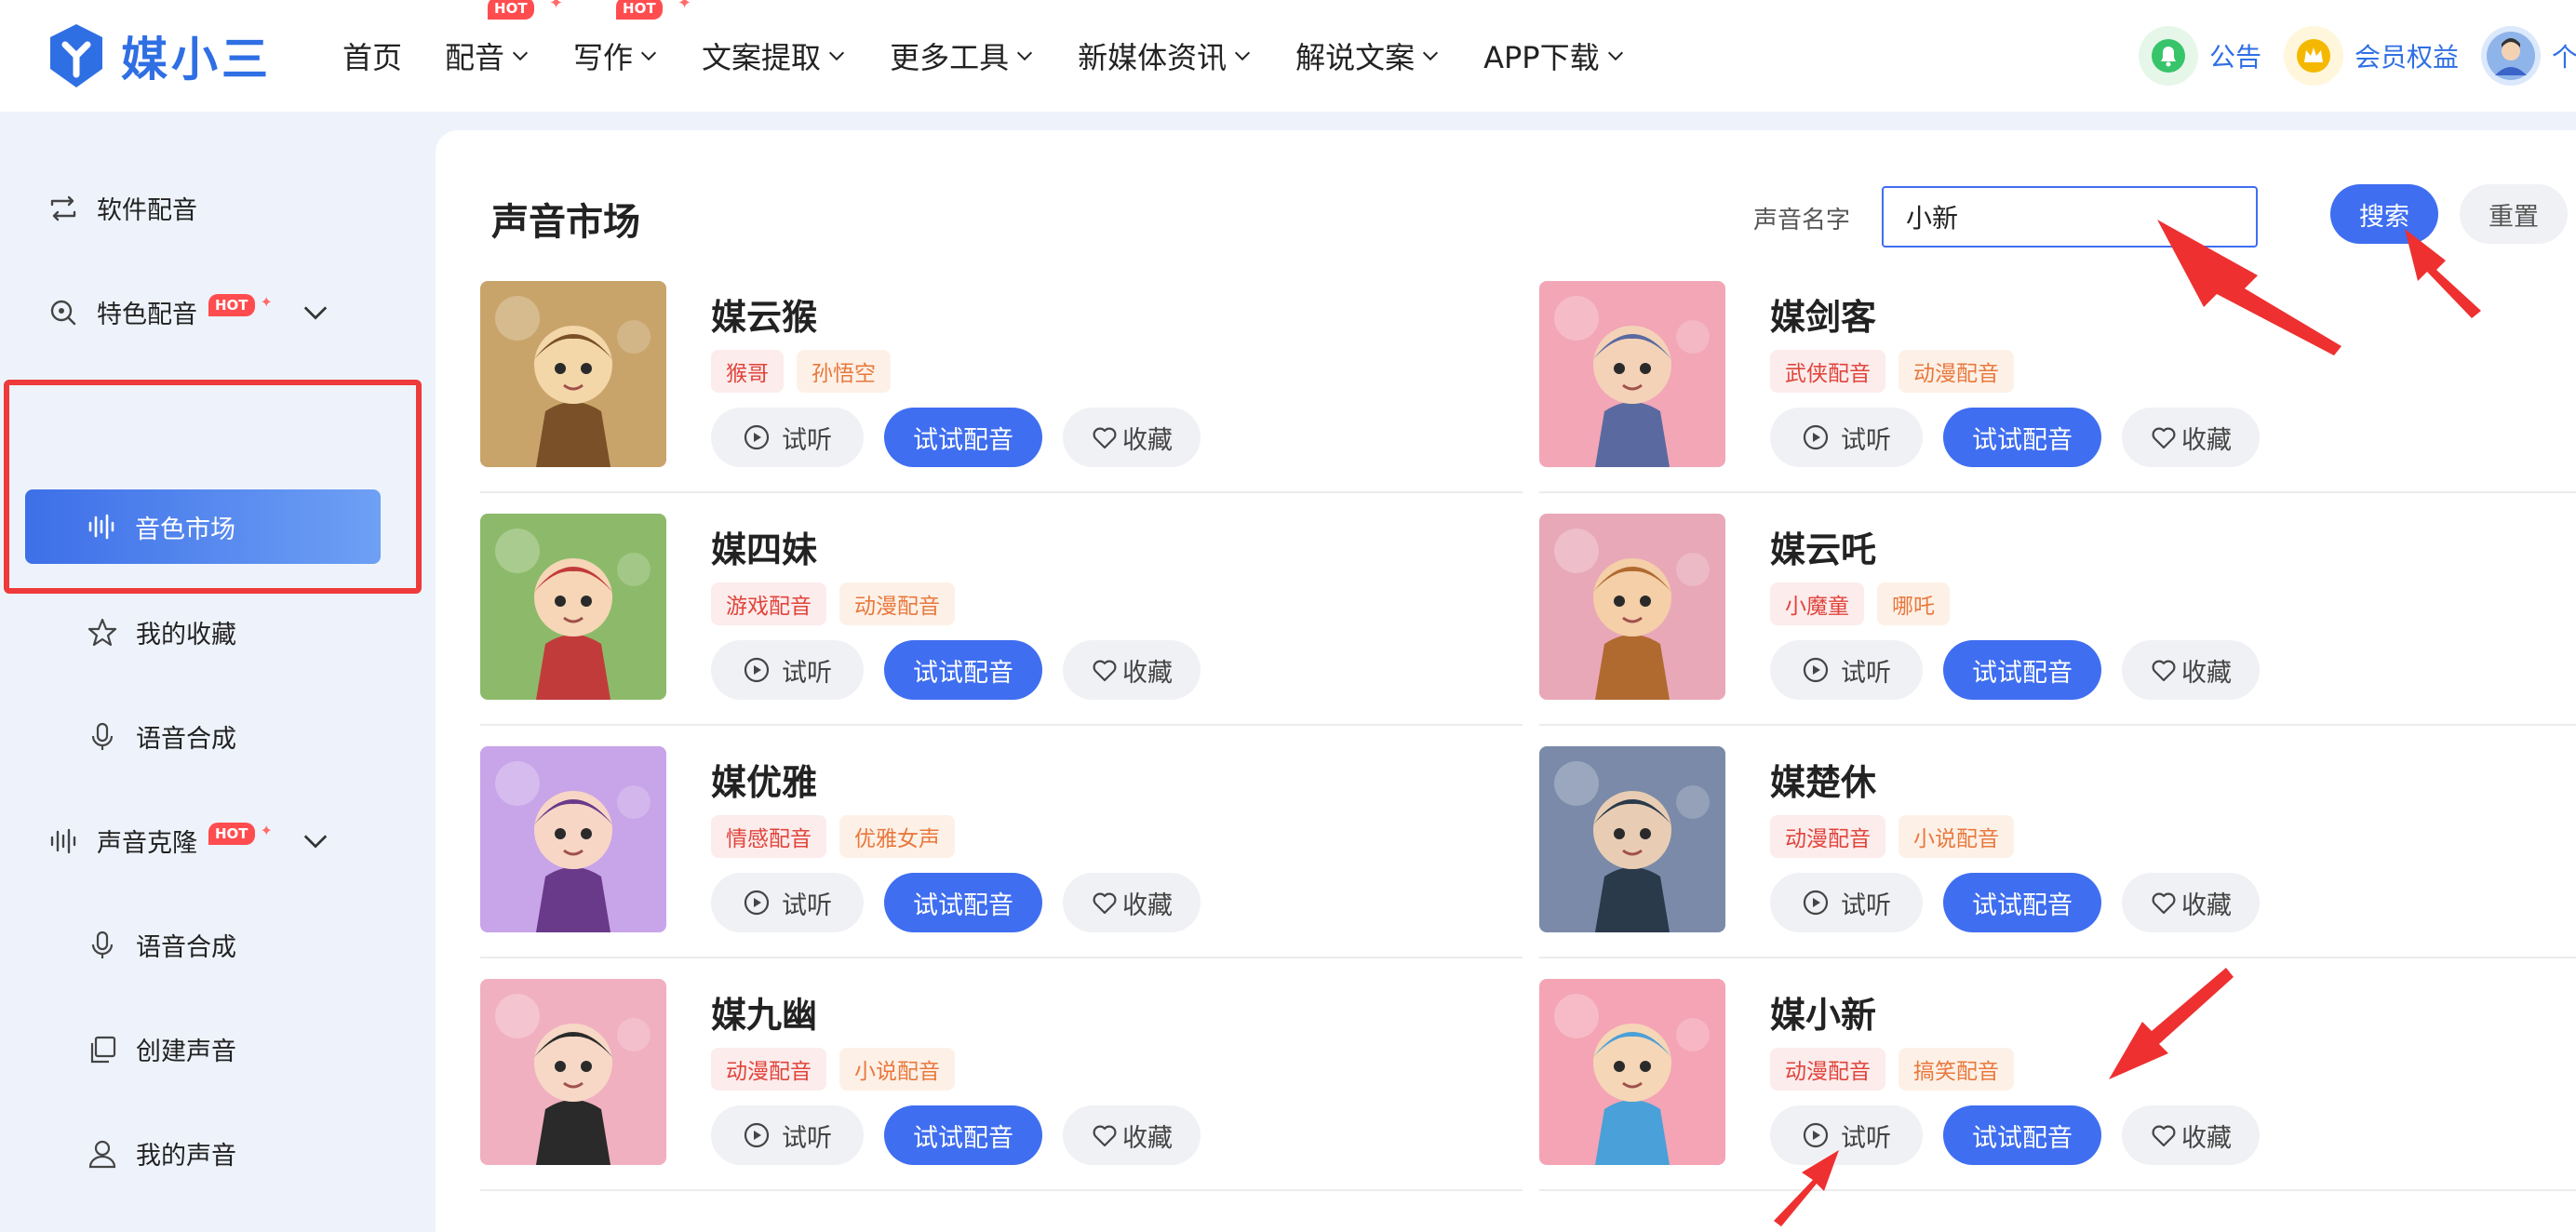 Image resolution: width=2576 pixels, height=1232 pixels. Describe the element at coordinates (2249, 287) in the screenshot. I see `arrow-to-search-input` at that location.